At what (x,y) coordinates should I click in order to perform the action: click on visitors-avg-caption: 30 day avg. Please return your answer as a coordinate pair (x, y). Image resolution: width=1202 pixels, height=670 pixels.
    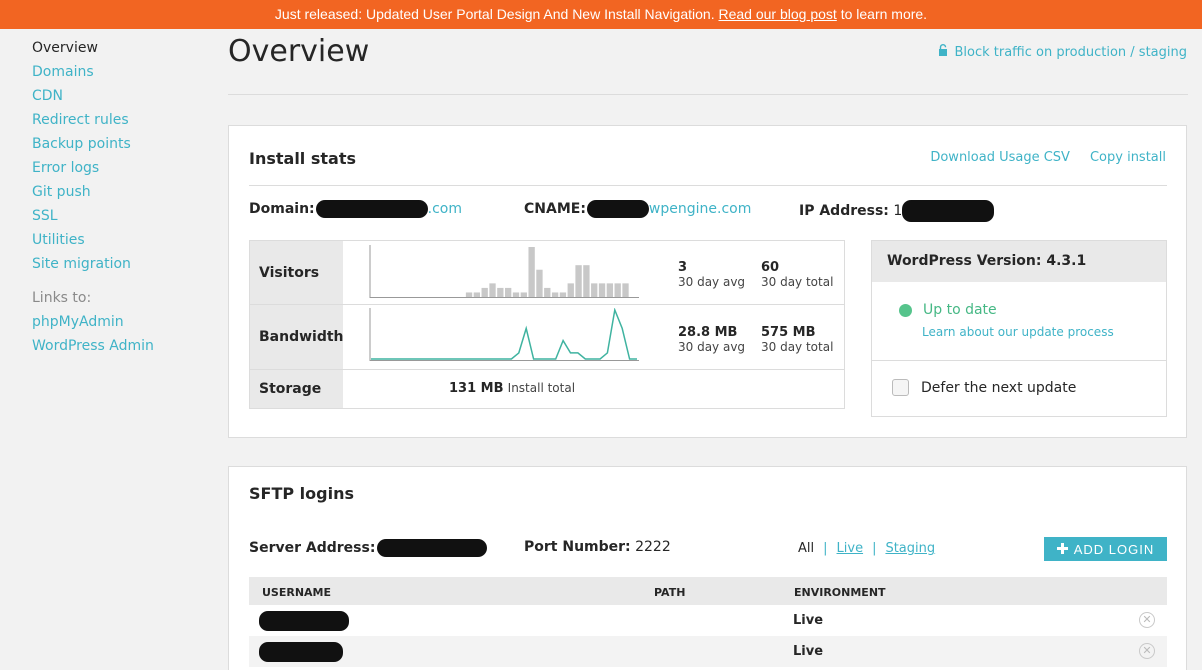
    Looking at the image, I should click on (712, 282).